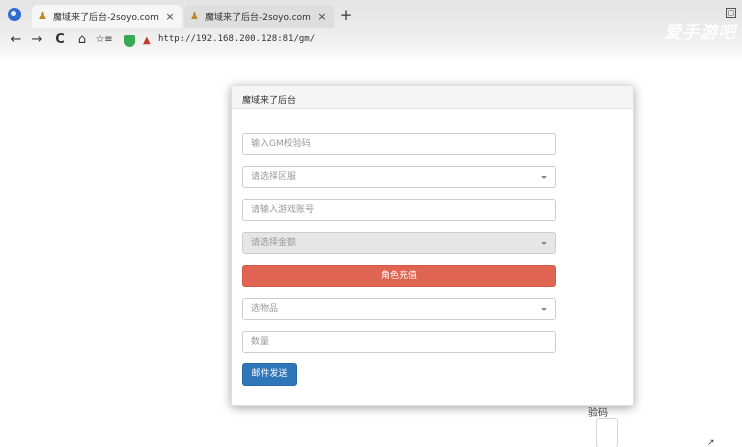 The width and height of the screenshot is (742, 447). Describe the element at coordinates (607, 432) in the screenshot. I see `background-input` at that location.